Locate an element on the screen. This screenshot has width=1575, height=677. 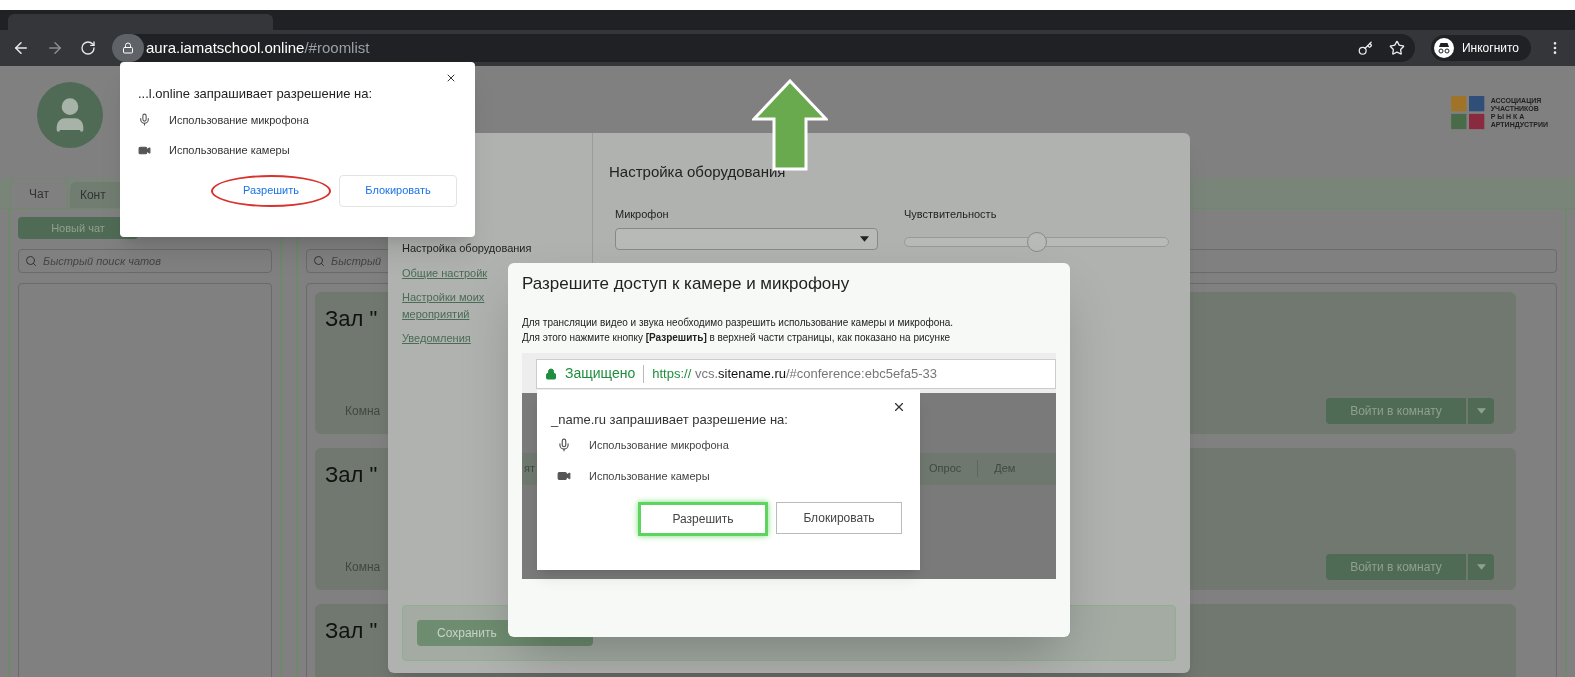
key-icon is located at coordinates (1365, 48).